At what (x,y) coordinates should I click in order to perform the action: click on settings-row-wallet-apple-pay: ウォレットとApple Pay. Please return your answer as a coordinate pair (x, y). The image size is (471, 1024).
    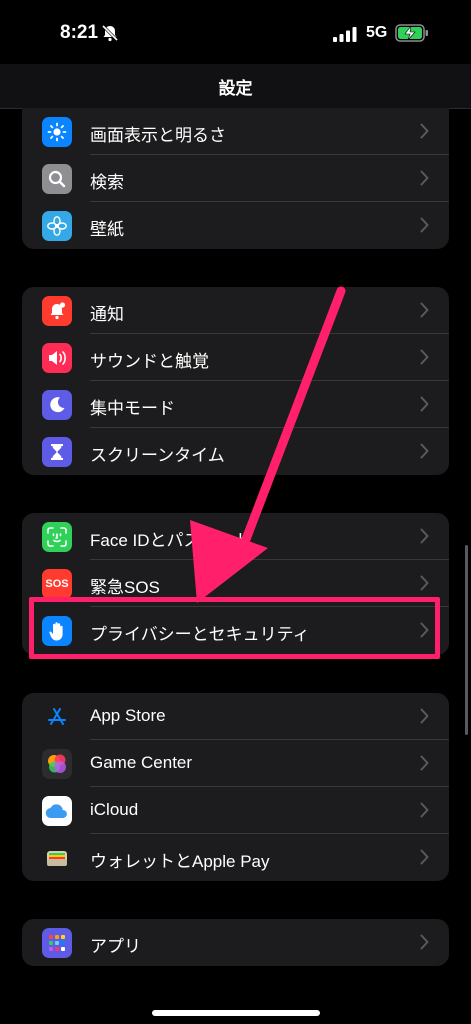
    Looking at the image, I should click on (235, 857).